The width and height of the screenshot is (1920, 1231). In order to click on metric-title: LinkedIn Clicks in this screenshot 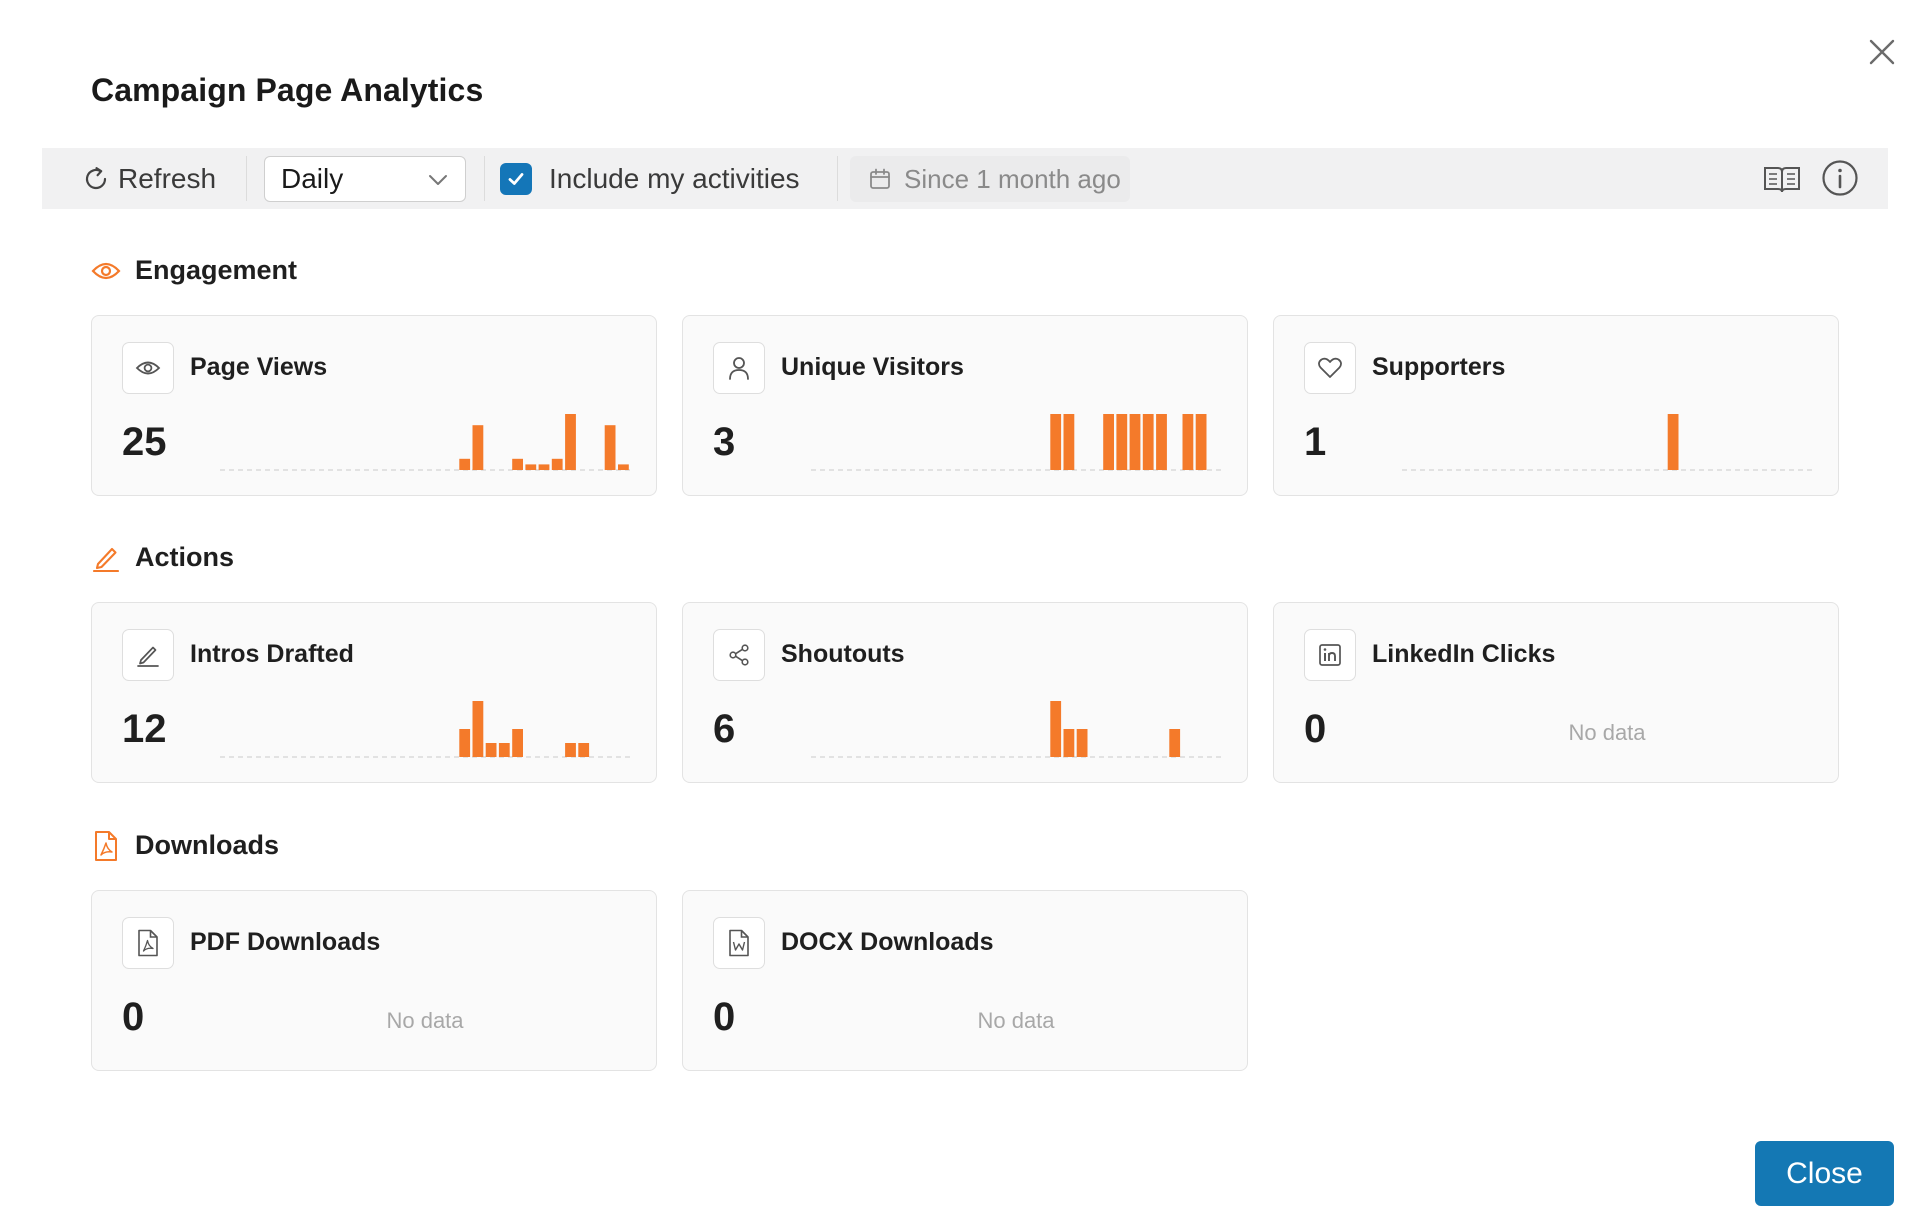, I will do `click(1464, 654)`.